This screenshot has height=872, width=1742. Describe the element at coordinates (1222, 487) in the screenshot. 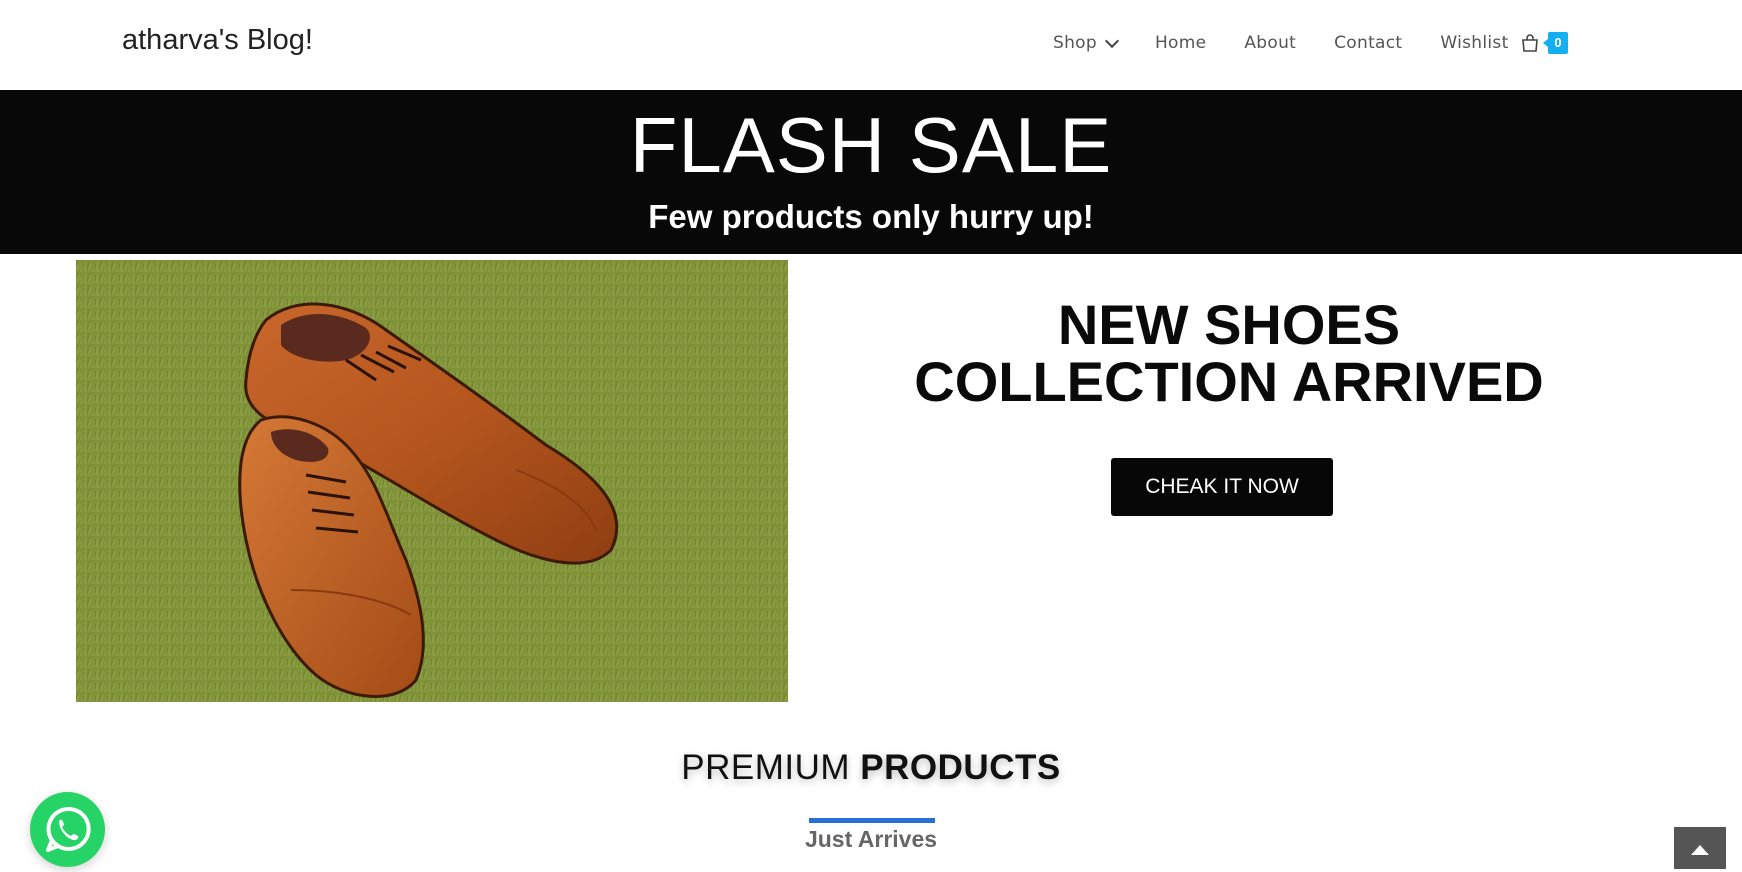

I see `check-it-now-button: CHEAK IT NOW` at that location.